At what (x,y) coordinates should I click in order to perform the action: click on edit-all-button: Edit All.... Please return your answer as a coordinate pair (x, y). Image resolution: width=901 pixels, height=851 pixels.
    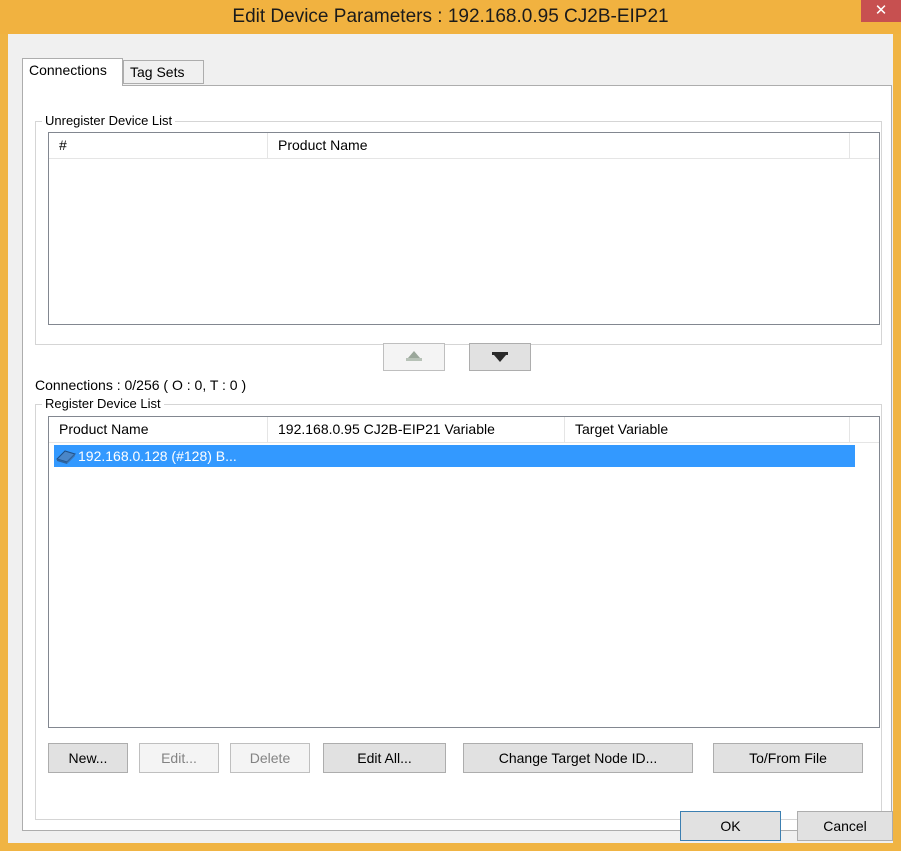
    Looking at the image, I should click on (384, 758).